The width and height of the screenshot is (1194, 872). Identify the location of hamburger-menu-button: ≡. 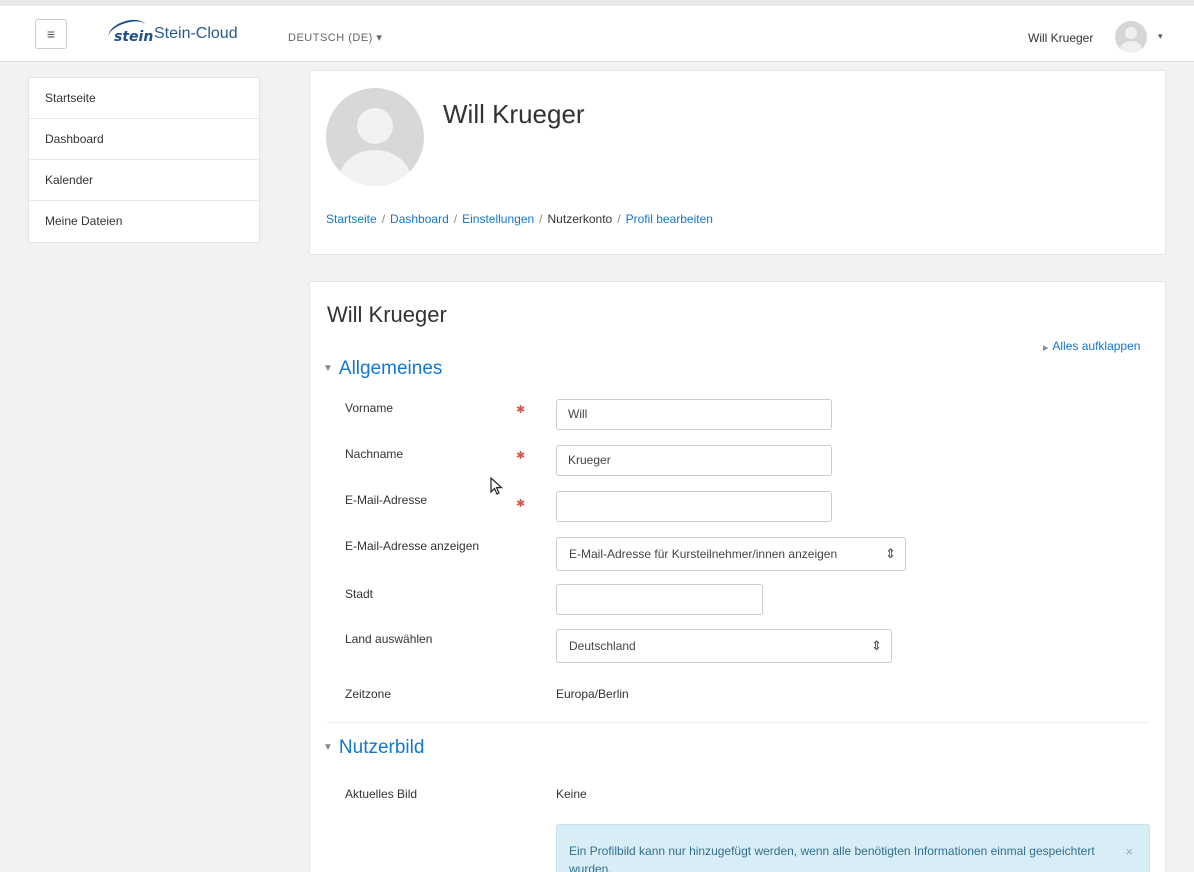
(51, 34).